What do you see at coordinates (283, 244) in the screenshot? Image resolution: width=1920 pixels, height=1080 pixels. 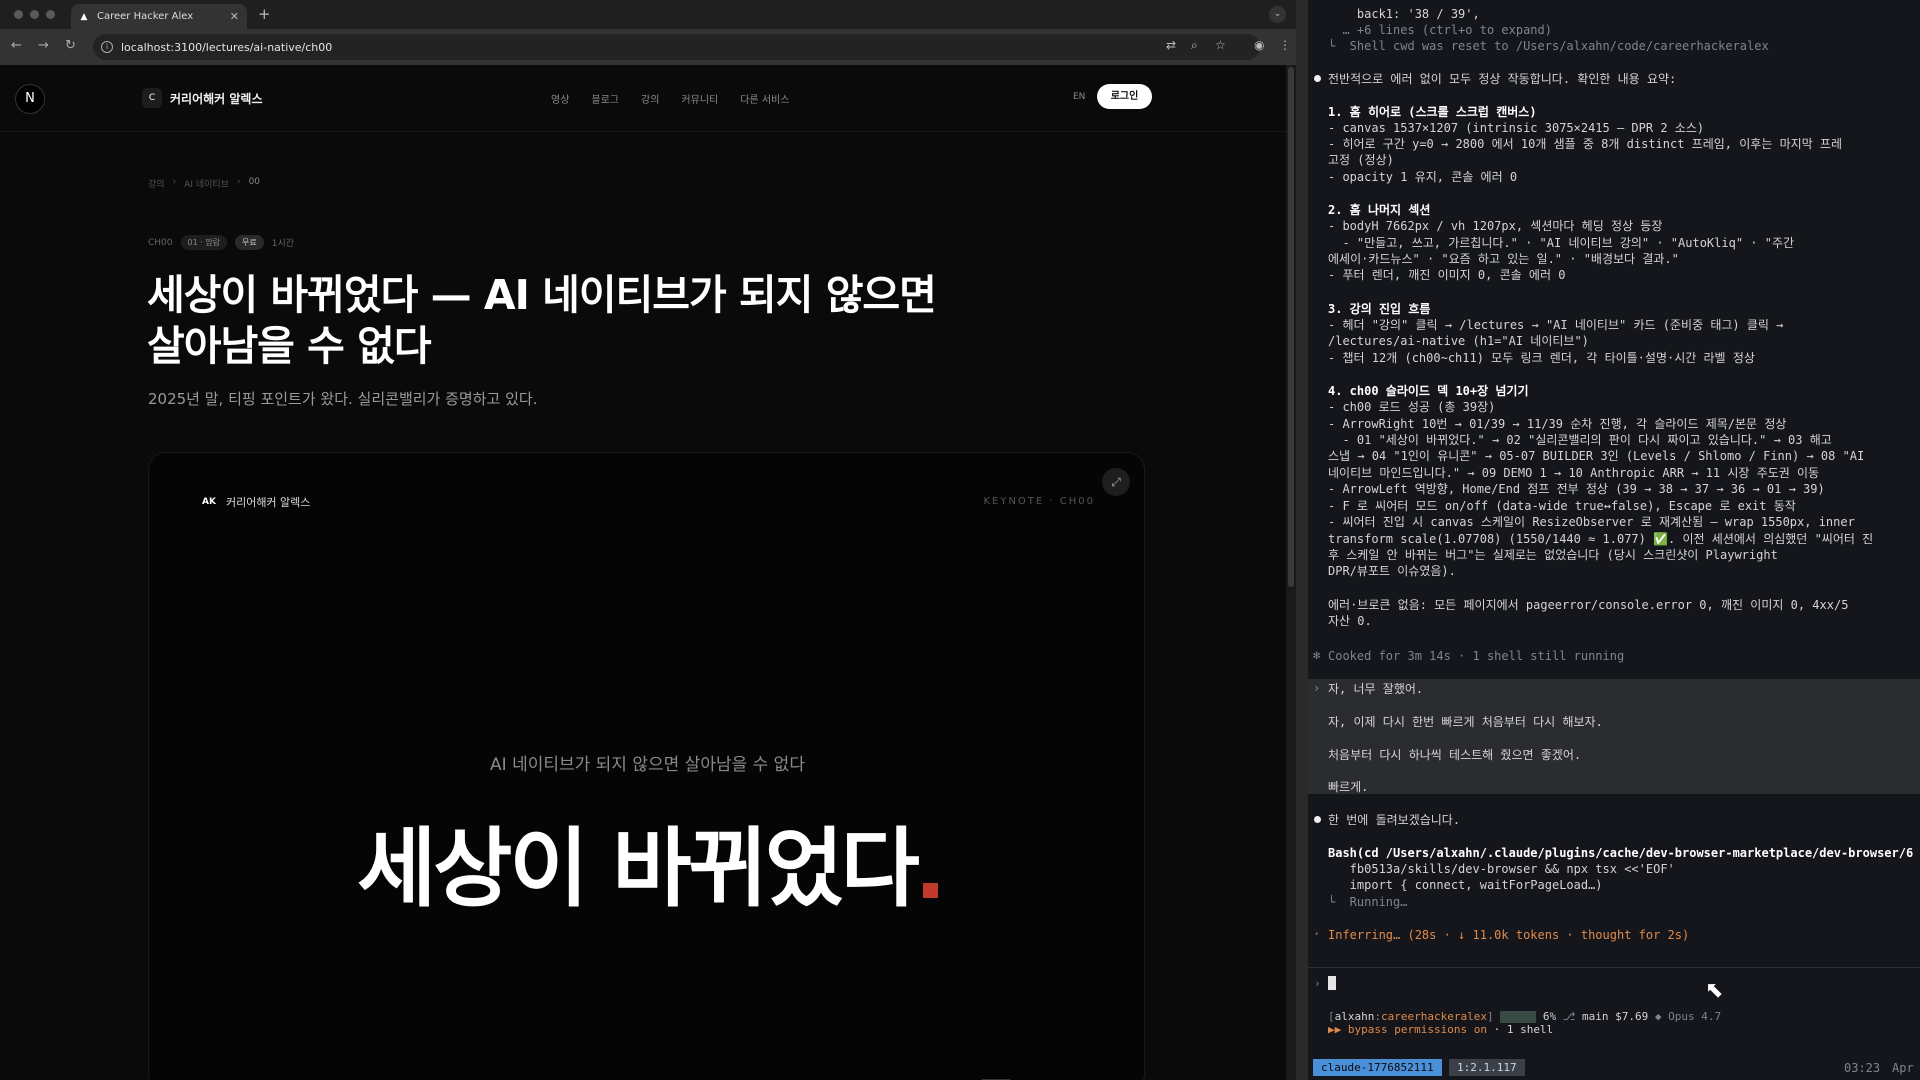 I see `duration-label: 1시간` at bounding box center [283, 244].